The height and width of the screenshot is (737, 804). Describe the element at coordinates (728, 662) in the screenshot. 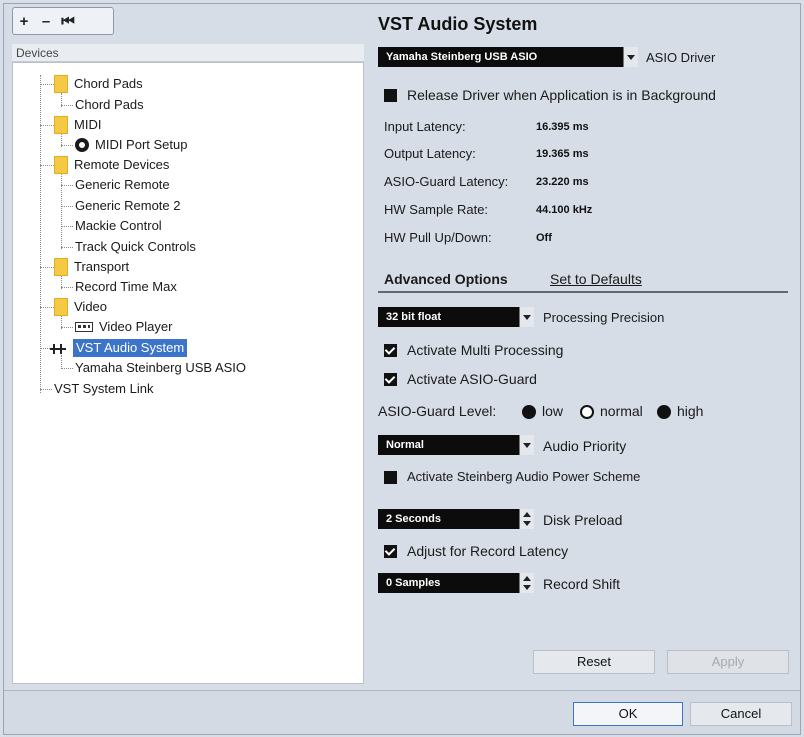

I see `apply-button: Apply` at that location.